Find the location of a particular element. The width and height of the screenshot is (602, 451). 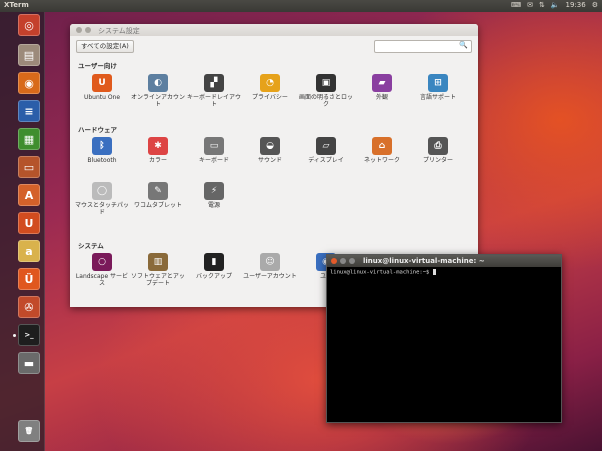

launcher-software-center: A is located at coordinates (29, 195).